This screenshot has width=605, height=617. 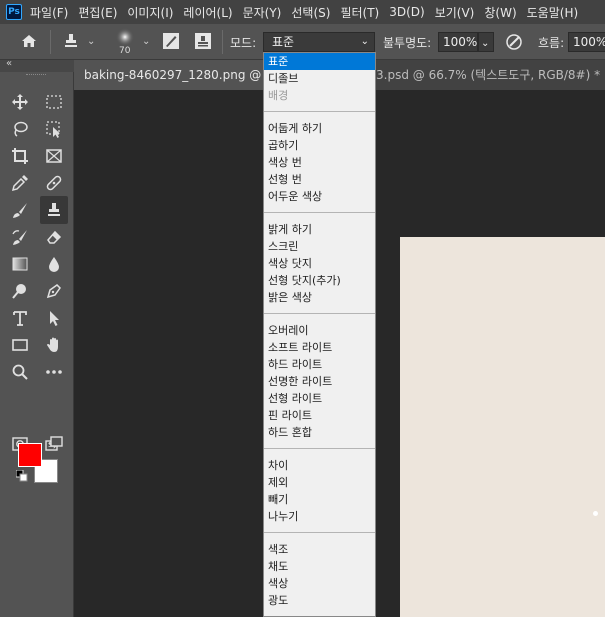 What do you see at coordinates (319, 566) in the screenshot?
I see `blend-mode-option: 채도` at bounding box center [319, 566].